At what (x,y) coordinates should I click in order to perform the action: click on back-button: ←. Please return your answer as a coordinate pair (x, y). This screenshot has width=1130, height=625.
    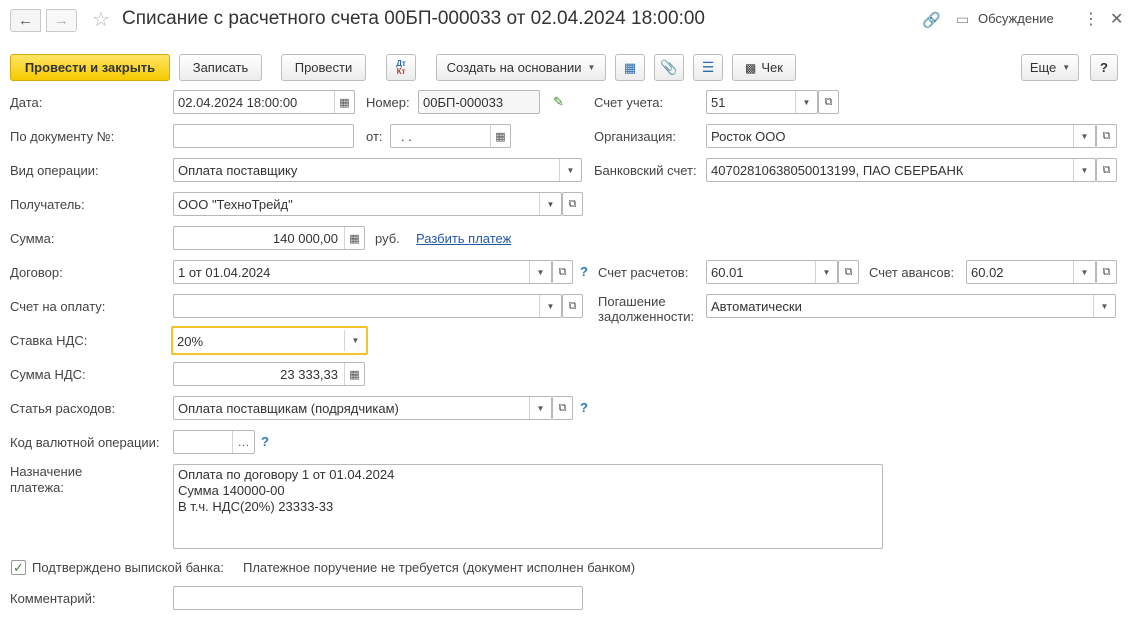
    Looking at the image, I should click on (25, 20).